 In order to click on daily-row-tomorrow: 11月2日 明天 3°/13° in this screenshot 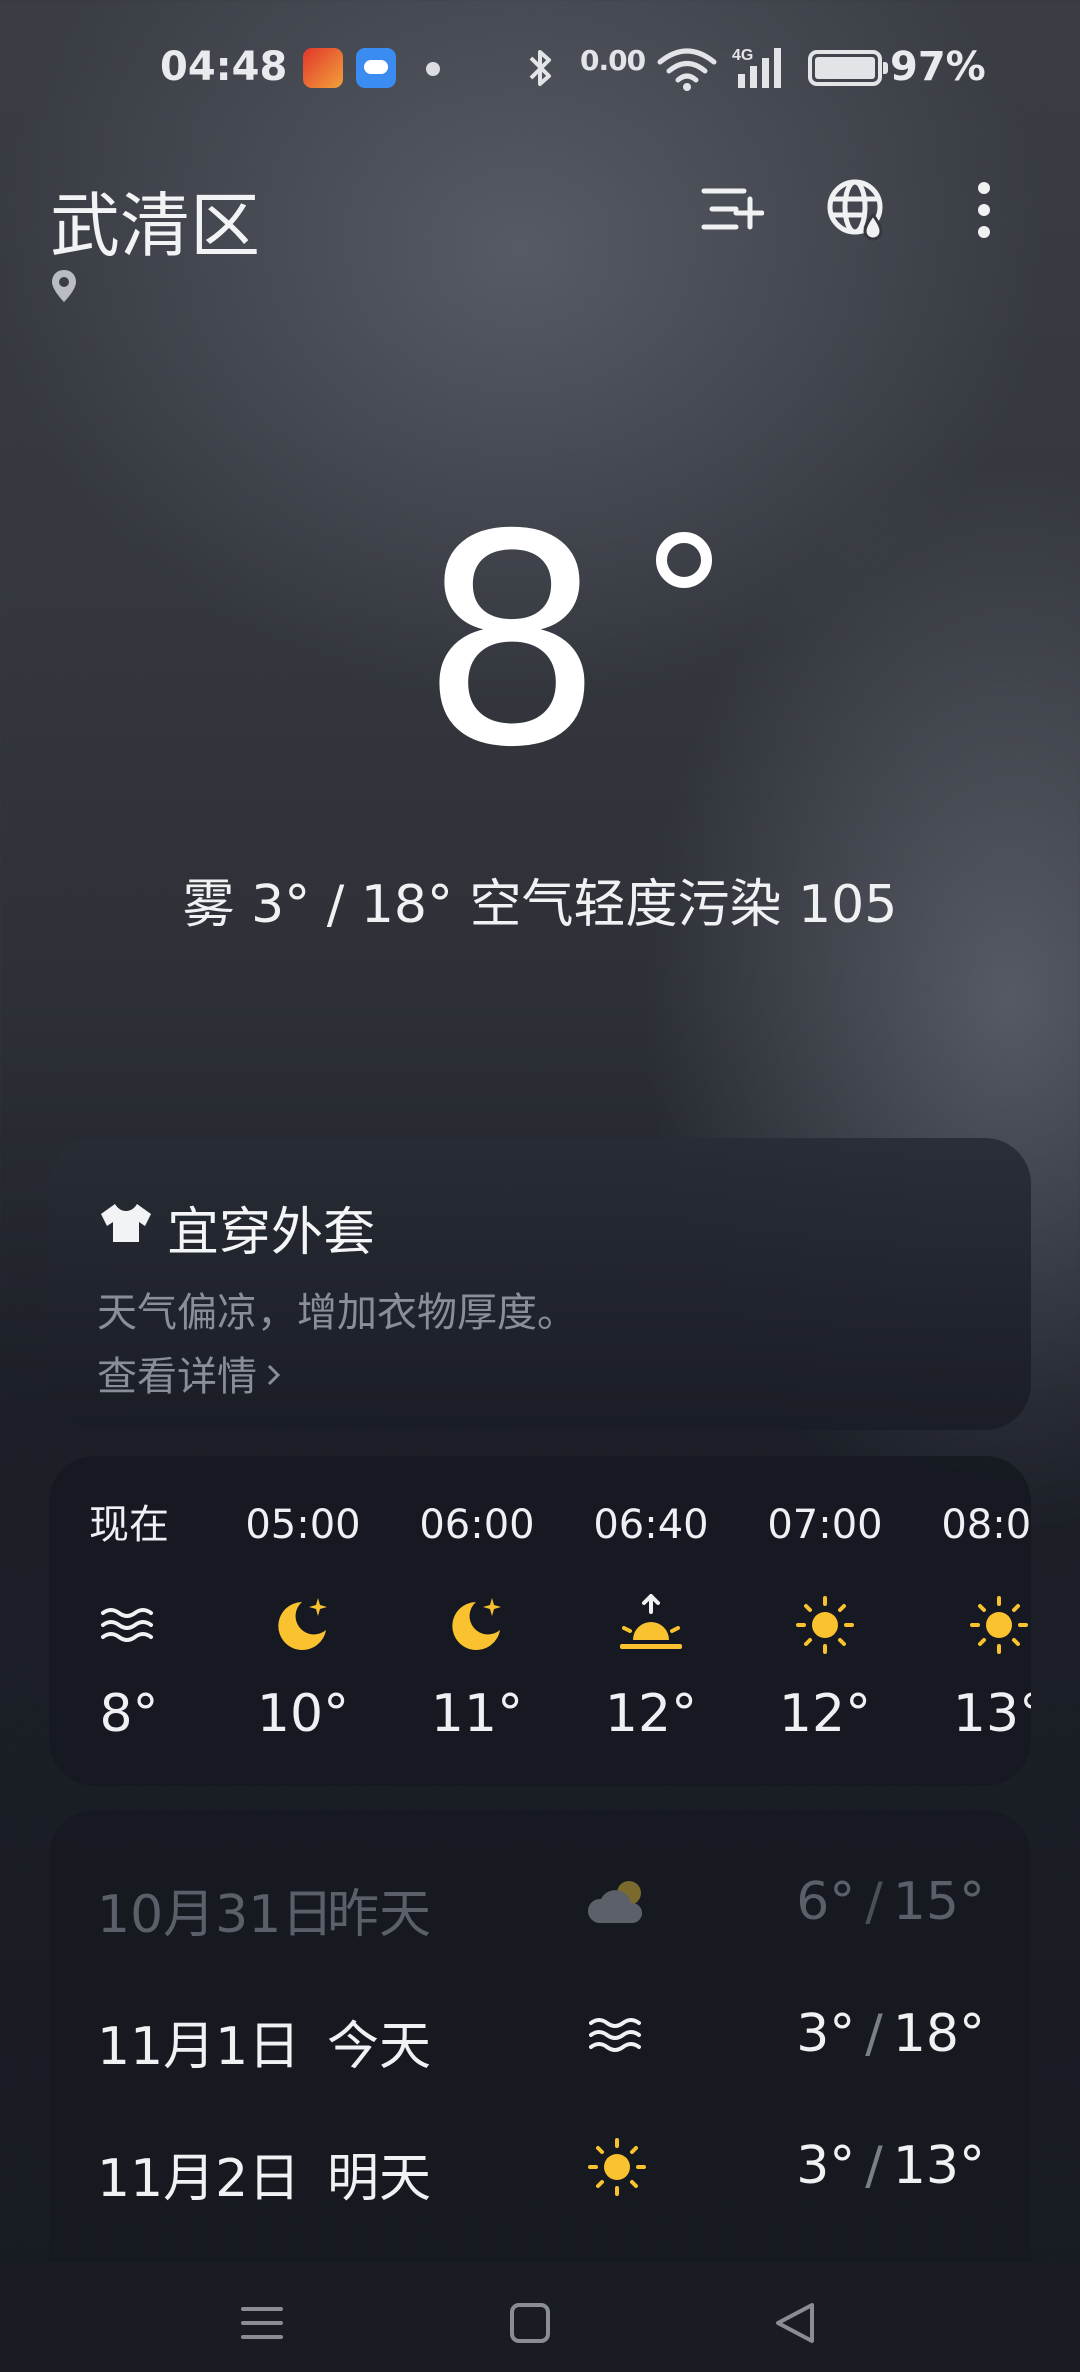, I will do `click(540, 2167)`.